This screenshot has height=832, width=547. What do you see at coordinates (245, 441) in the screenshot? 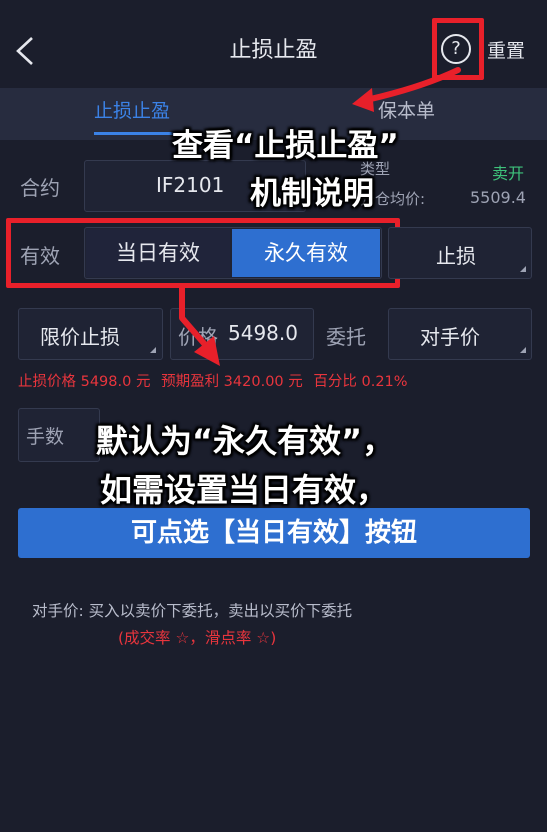
I see `annotation-text-line-3: 默认为“永久有效”，` at bounding box center [245, 441].